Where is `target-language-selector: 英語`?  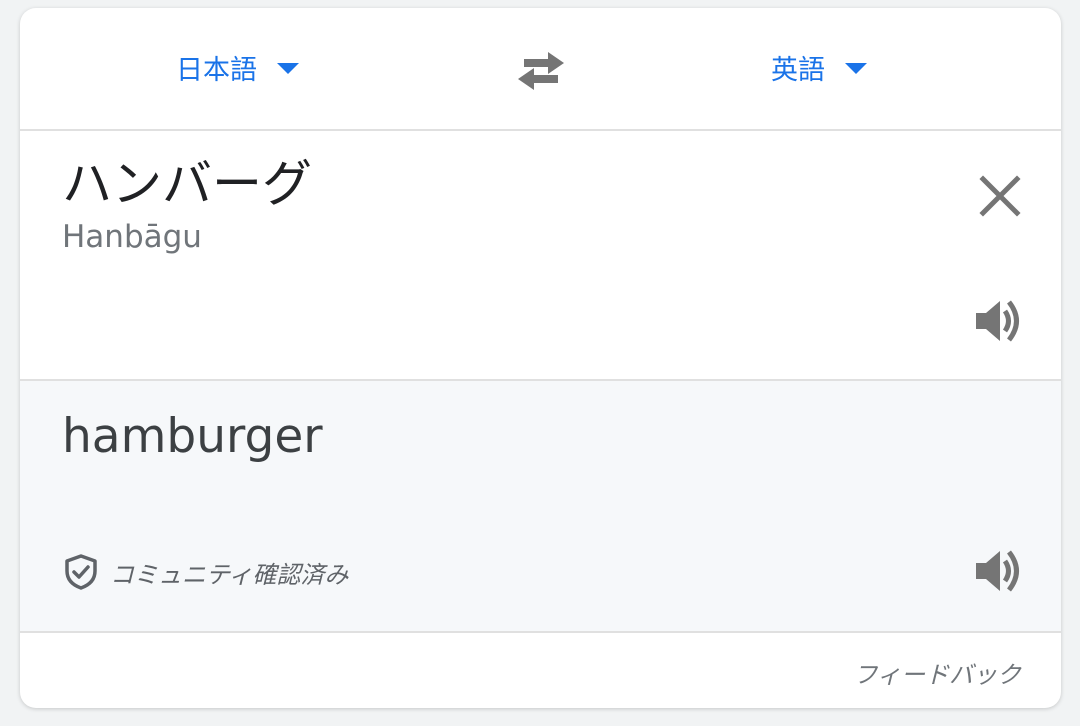
target-language-selector: 英語 is located at coordinates (819, 67).